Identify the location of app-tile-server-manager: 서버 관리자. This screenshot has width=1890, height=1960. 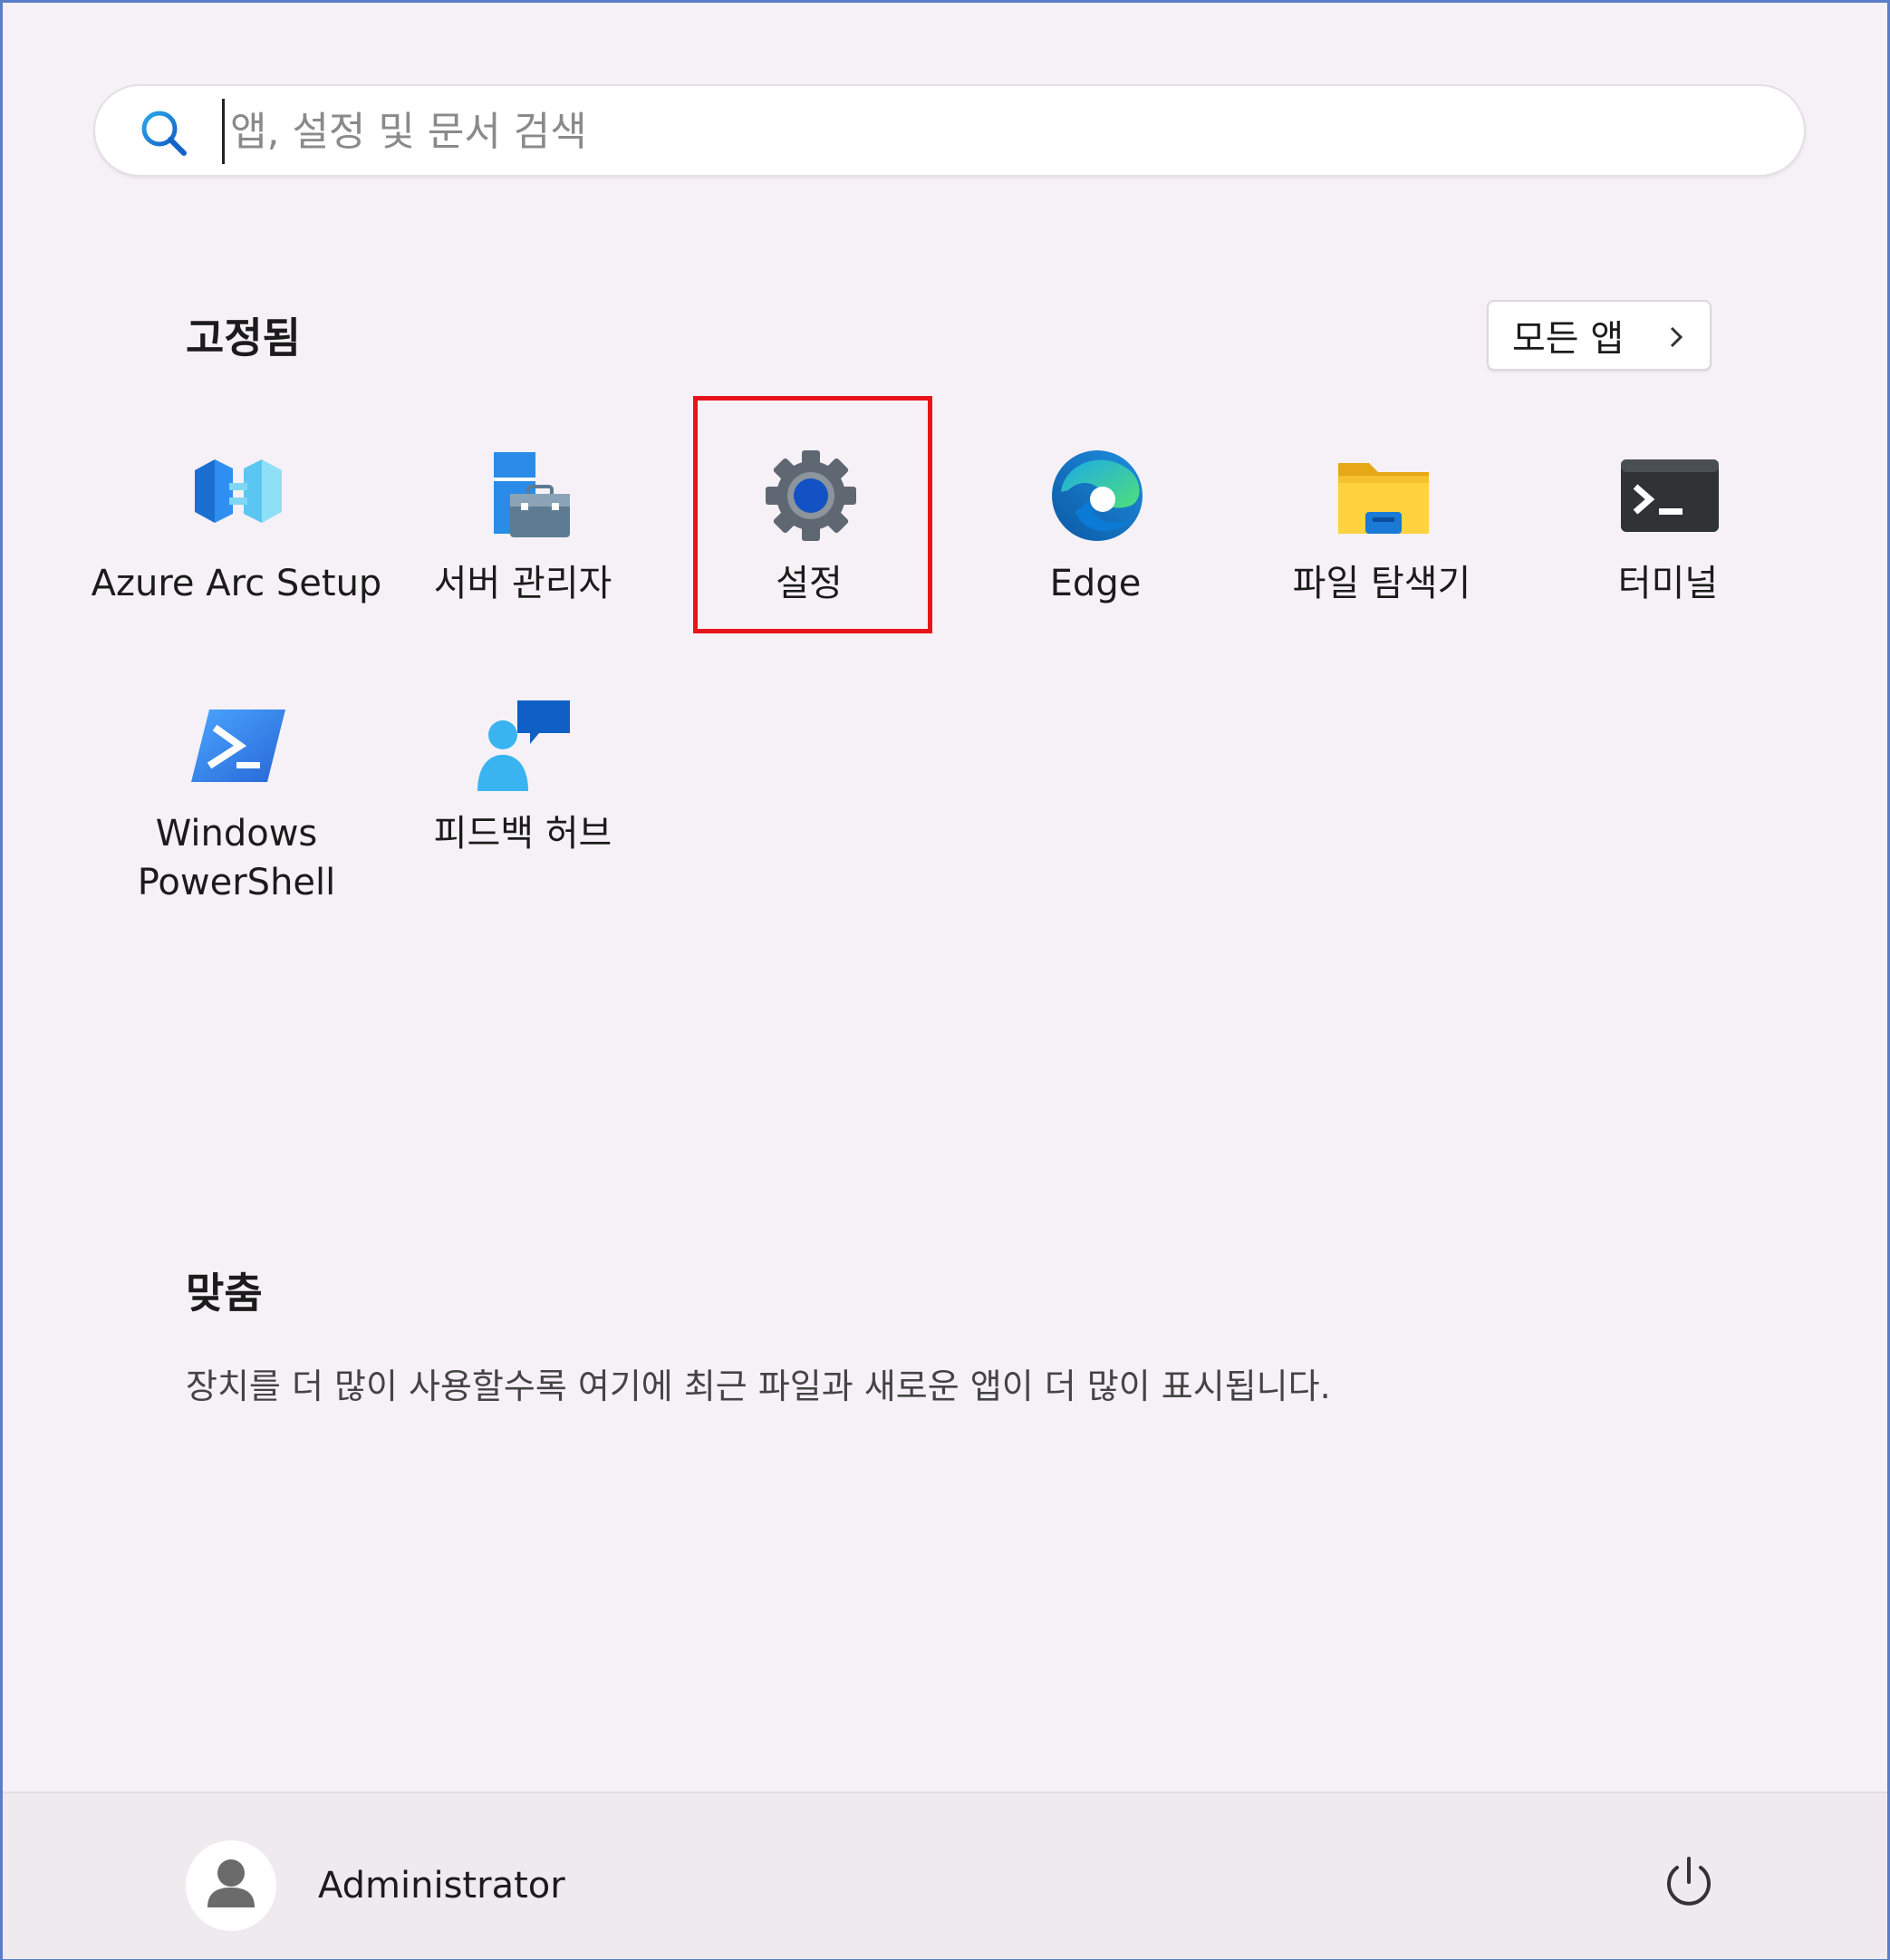
(523, 505).